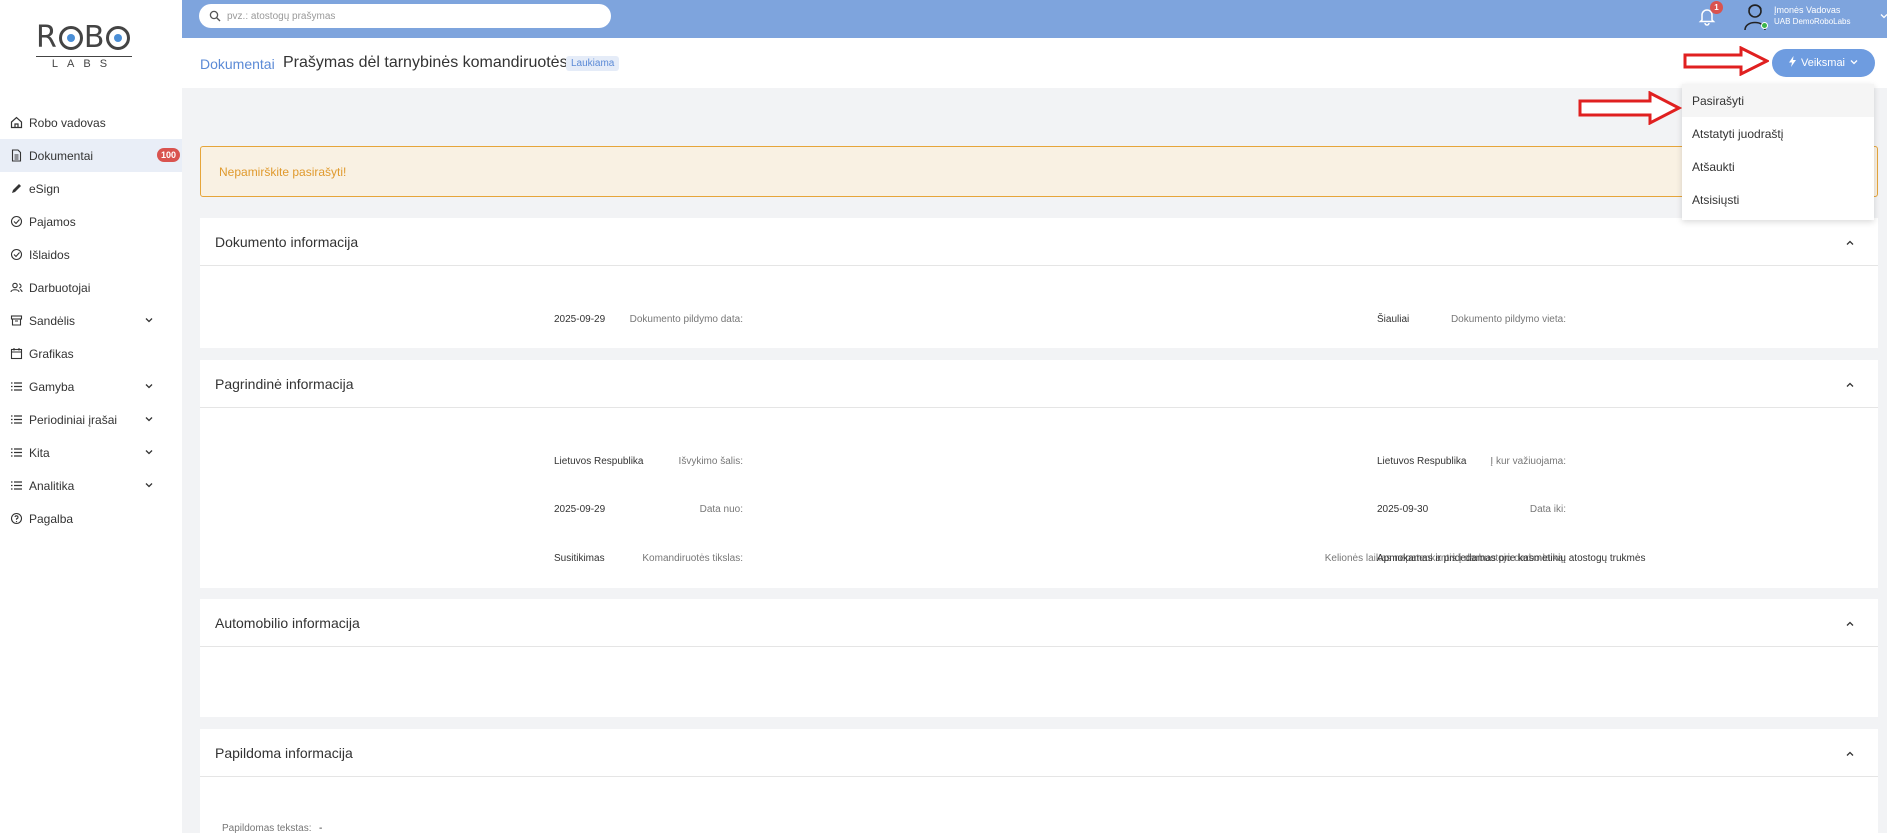 The image size is (1887, 833). Describe the element at coordinates (425, 62) in the screenshot. I see `page-title: Prašymas dėl tarnybinės komandiruotės` at that location.